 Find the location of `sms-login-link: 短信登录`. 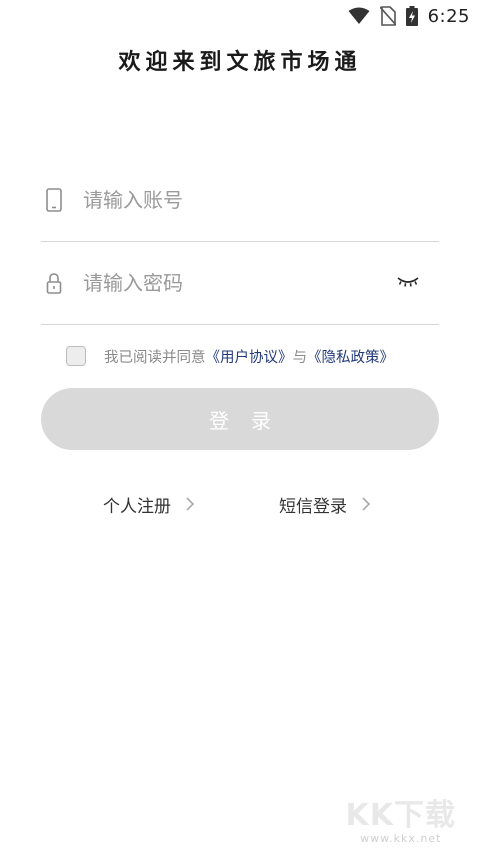

sms-login-link: 短信登录 is located at coordinates (325, 504).